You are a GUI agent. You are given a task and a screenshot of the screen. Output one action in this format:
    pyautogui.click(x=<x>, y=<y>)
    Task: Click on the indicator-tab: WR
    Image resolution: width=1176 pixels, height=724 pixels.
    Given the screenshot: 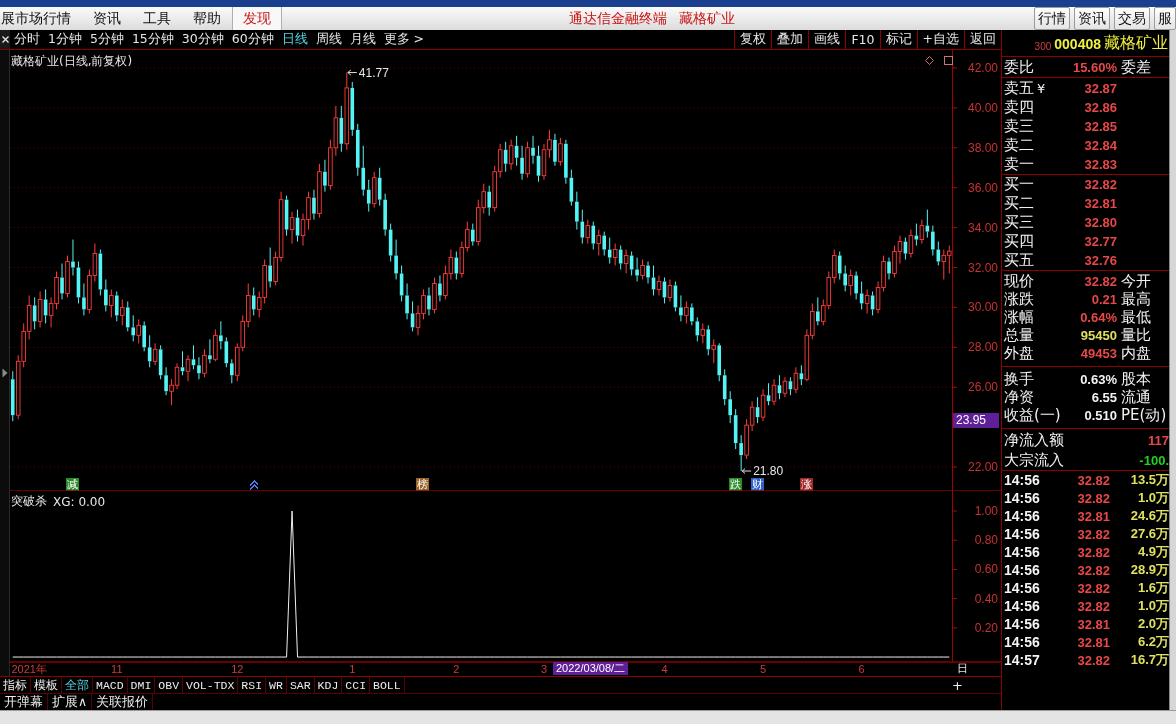 What is the action you would take?
    pyautogui.click(x=276, y=685)
    